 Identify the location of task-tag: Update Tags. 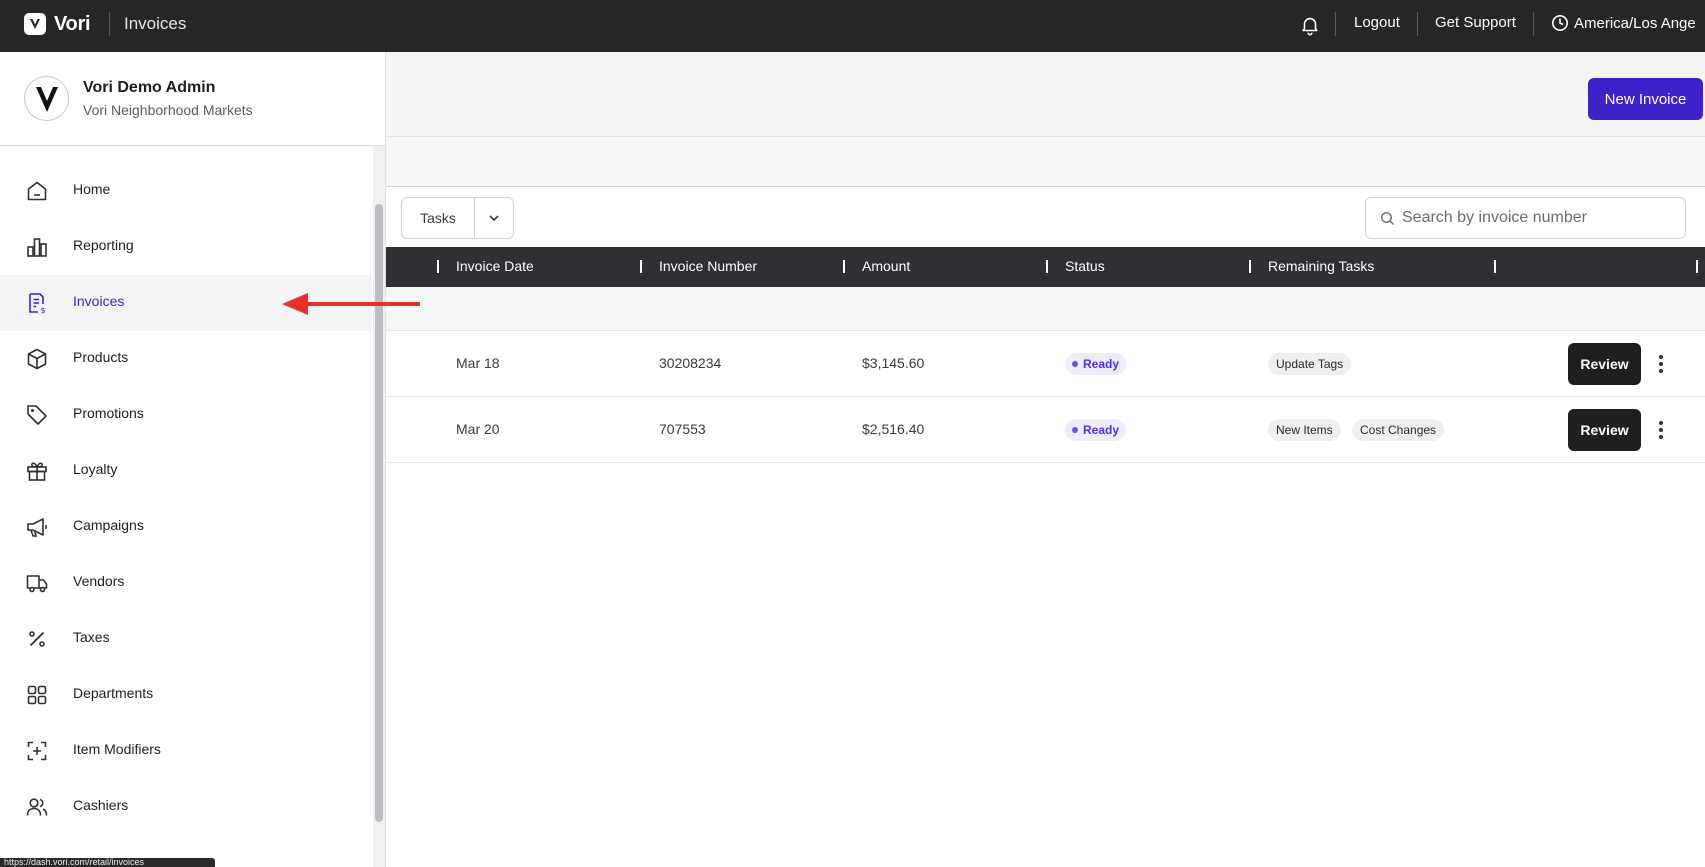
(1310, 364).